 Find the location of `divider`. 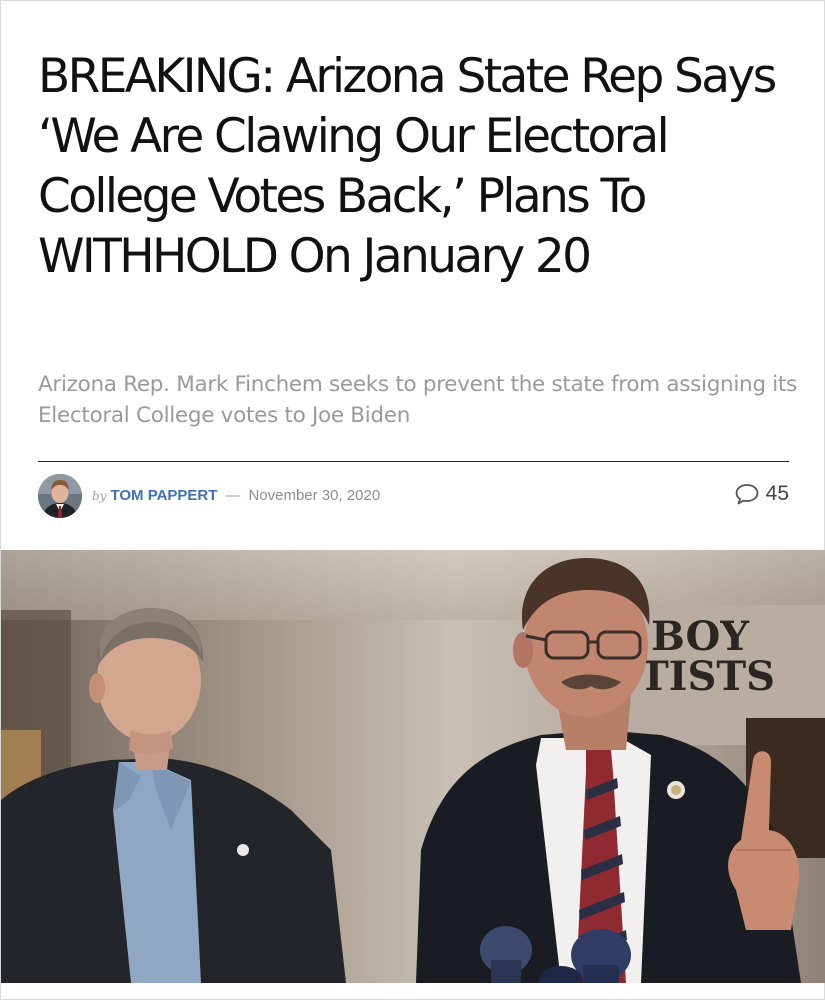

divider is located at coordinates (413, 461).